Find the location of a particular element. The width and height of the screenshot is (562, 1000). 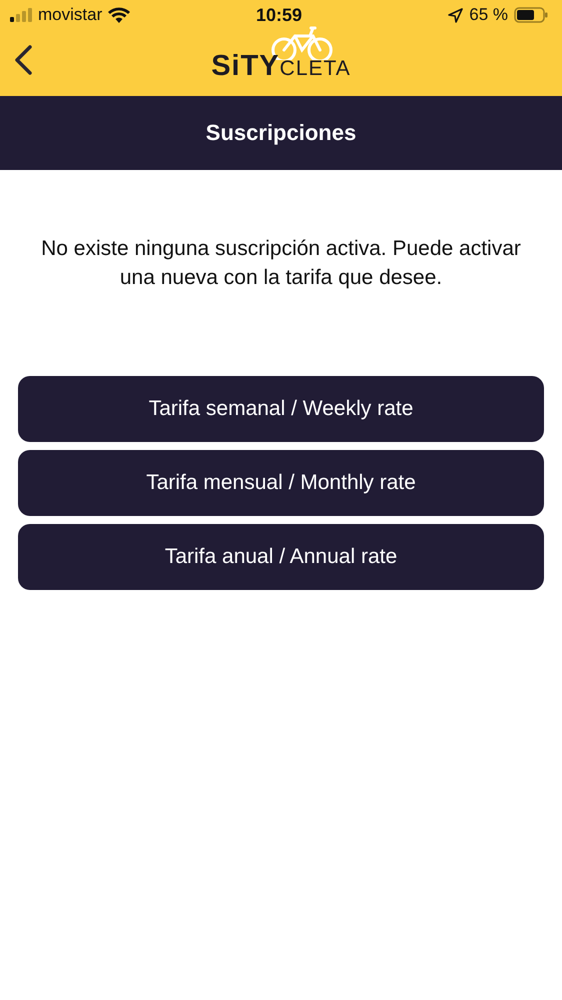

wifi-icon is located at coordinates (119, 15).